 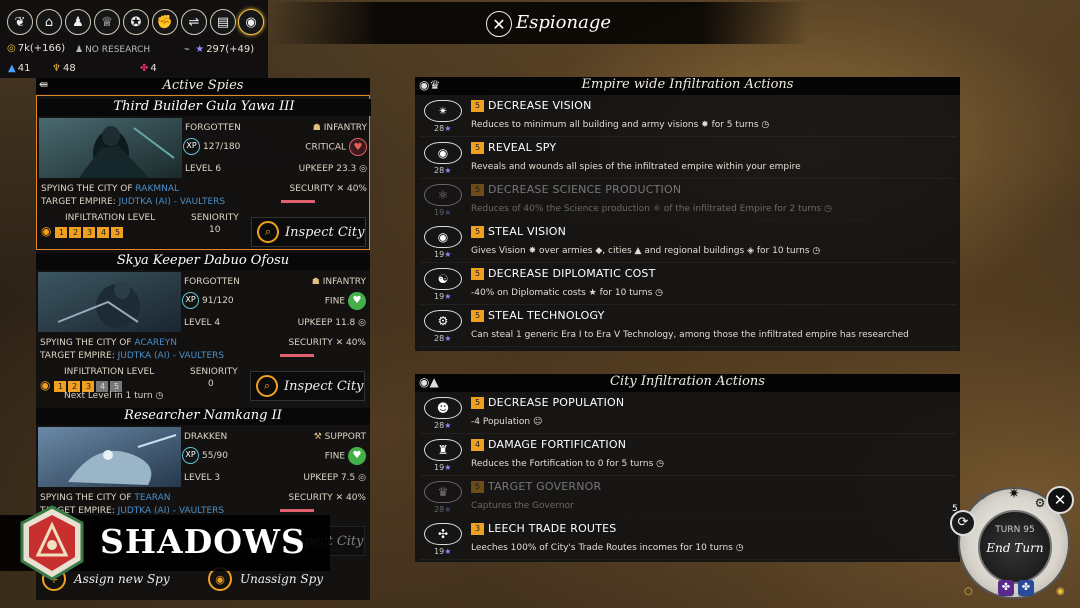 What do you see at coordinates (563, 22) in the screenshot?
I see `page-title: Espionage` at bounding box center [563, 22].